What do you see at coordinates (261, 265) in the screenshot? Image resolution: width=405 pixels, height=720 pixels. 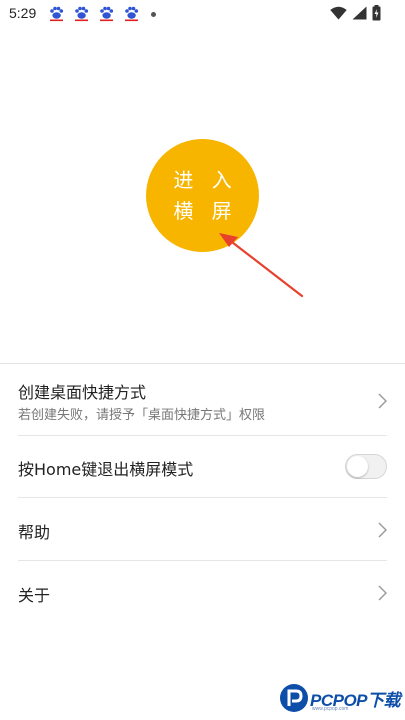 I see `annotation-arrow-icon` at bounding box center [261, 265].